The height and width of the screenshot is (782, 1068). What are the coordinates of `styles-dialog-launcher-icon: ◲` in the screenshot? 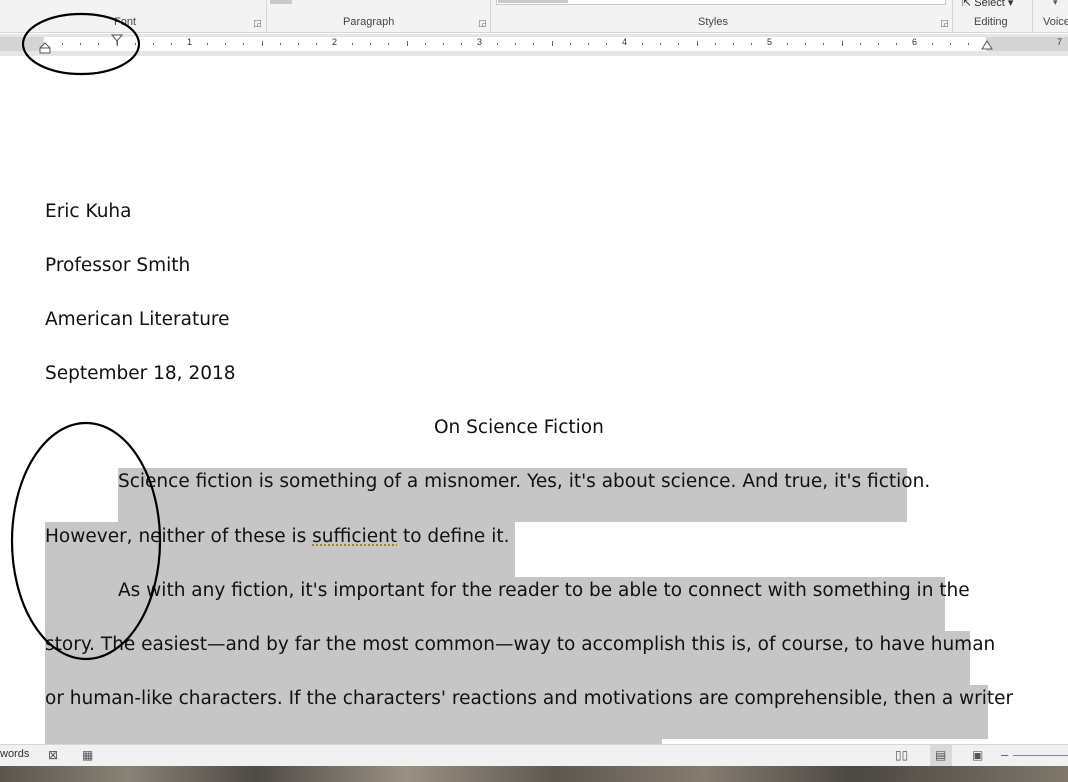 It's located at (944, 23).